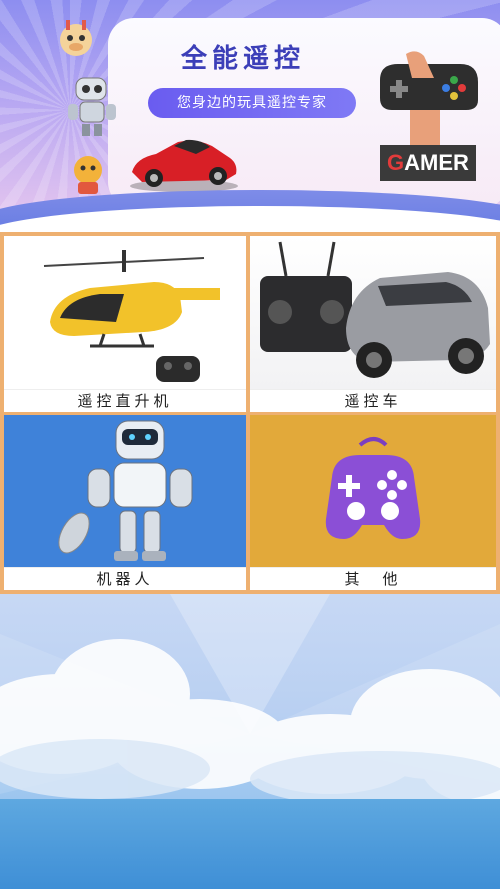 The width and height of the screenshot is (500, 889). I want to click on robot-image, so click(125, 491).